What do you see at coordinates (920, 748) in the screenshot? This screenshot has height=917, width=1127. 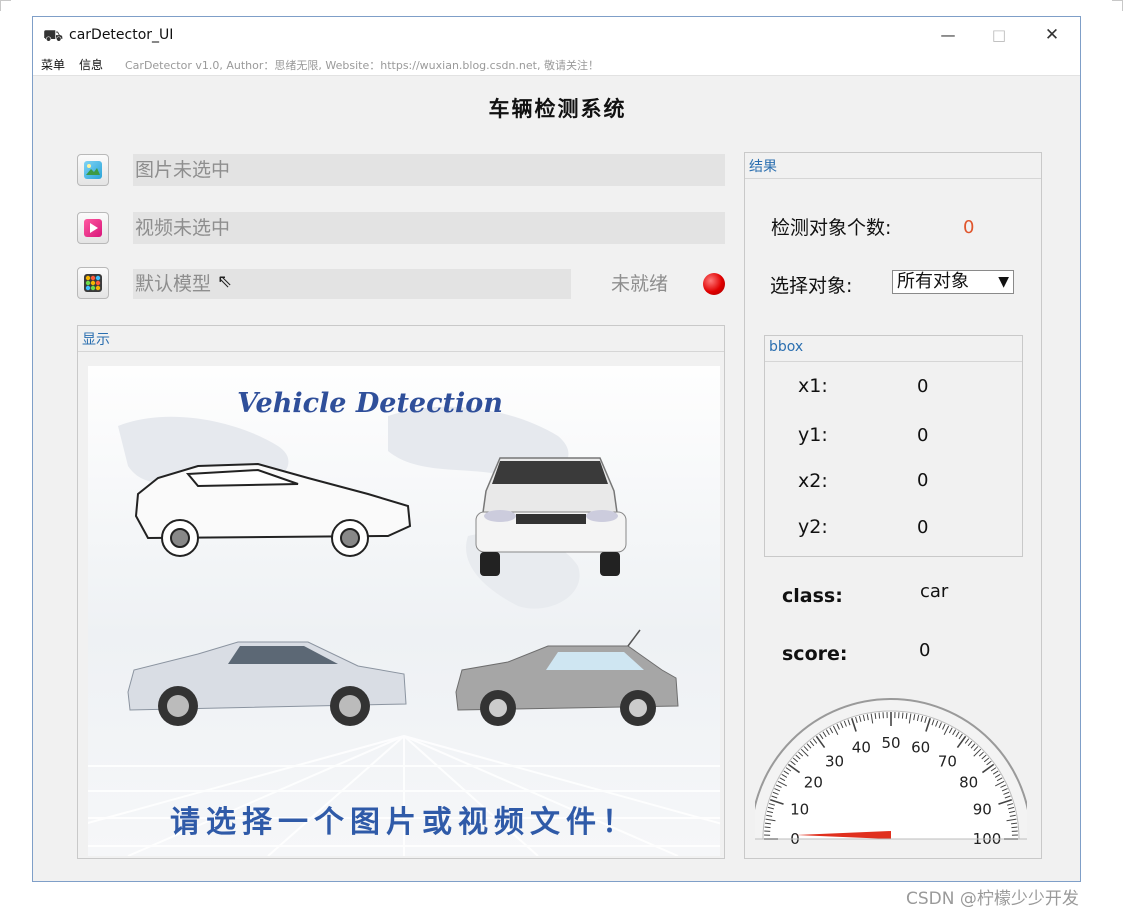 I see `gauge-tick-label: 60` at bounding box center [920, 748].